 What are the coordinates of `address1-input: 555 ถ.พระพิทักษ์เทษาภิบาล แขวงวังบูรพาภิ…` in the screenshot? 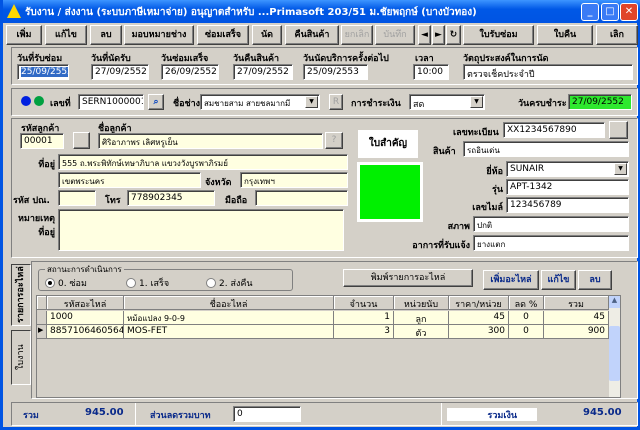 It's located at (203, 162).